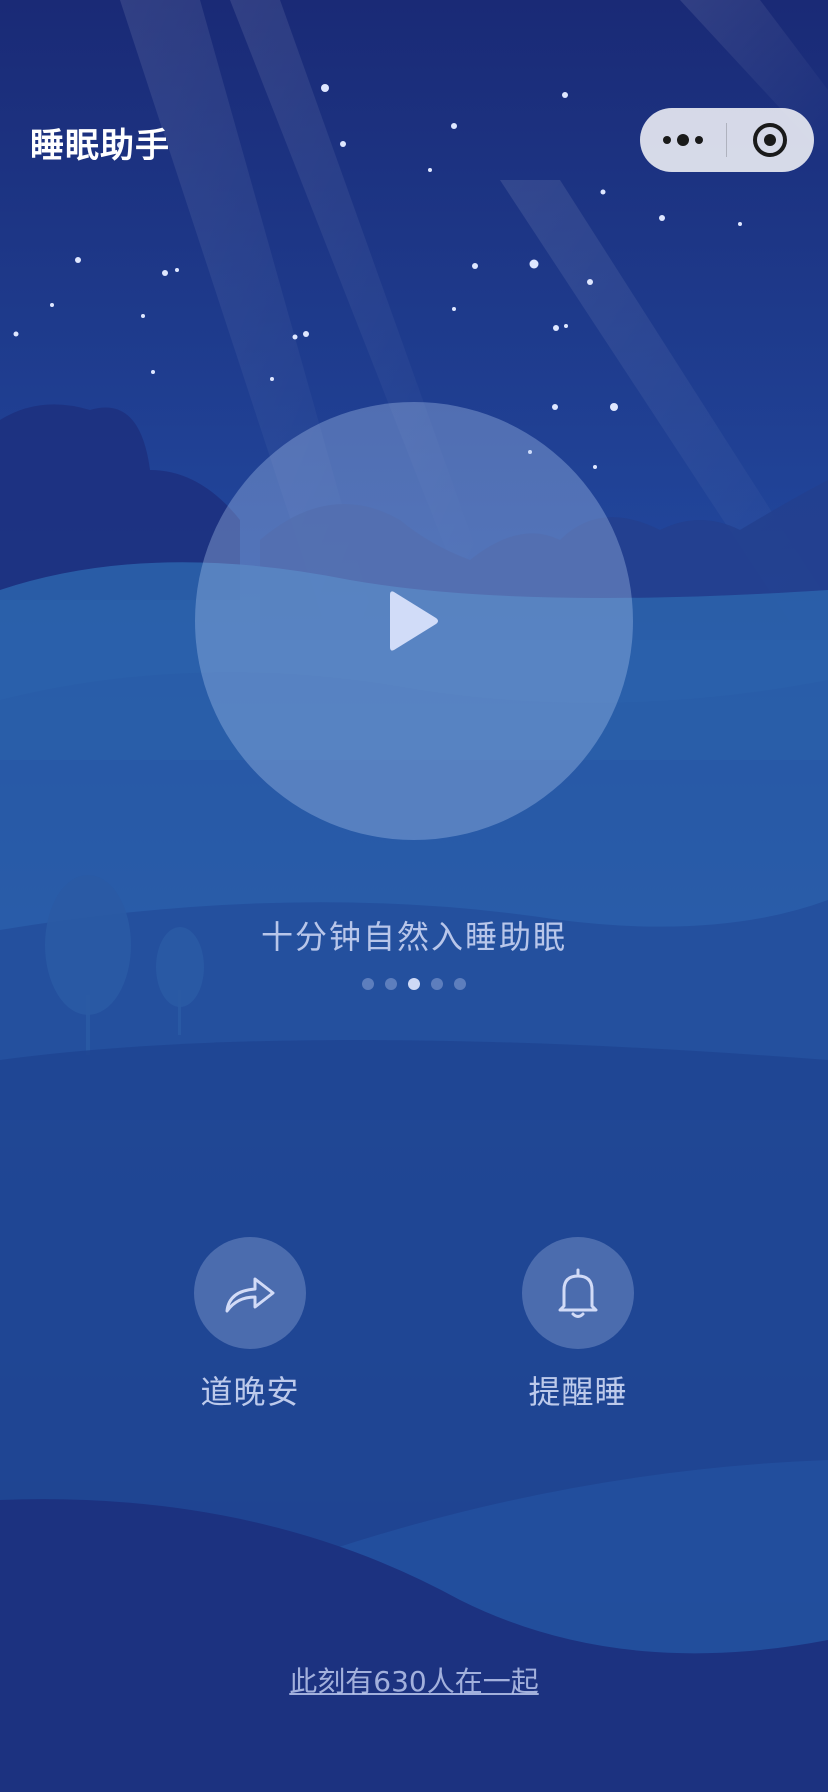  I want to click on share-circle, so click(250, 1293).